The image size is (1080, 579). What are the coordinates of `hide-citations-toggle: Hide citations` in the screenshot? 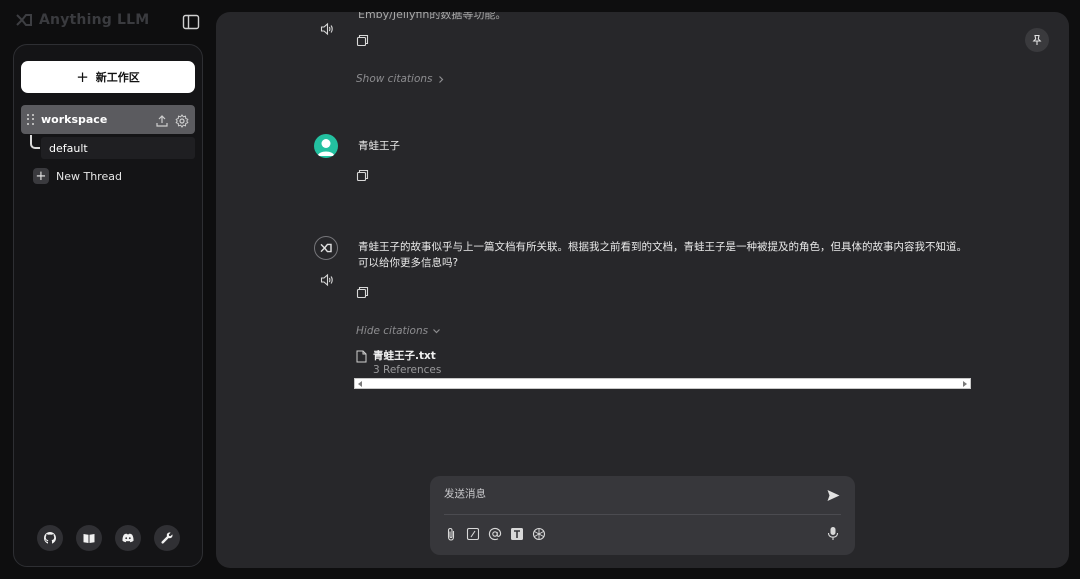 It's located at (398, 331).